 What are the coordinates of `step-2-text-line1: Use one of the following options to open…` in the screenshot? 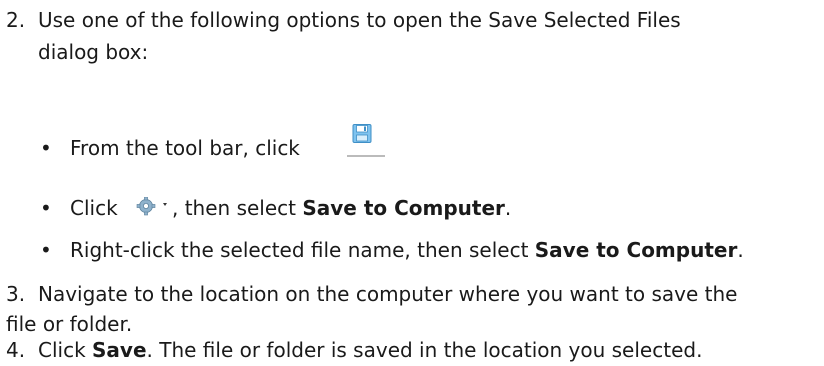 It's located at (359, 20).